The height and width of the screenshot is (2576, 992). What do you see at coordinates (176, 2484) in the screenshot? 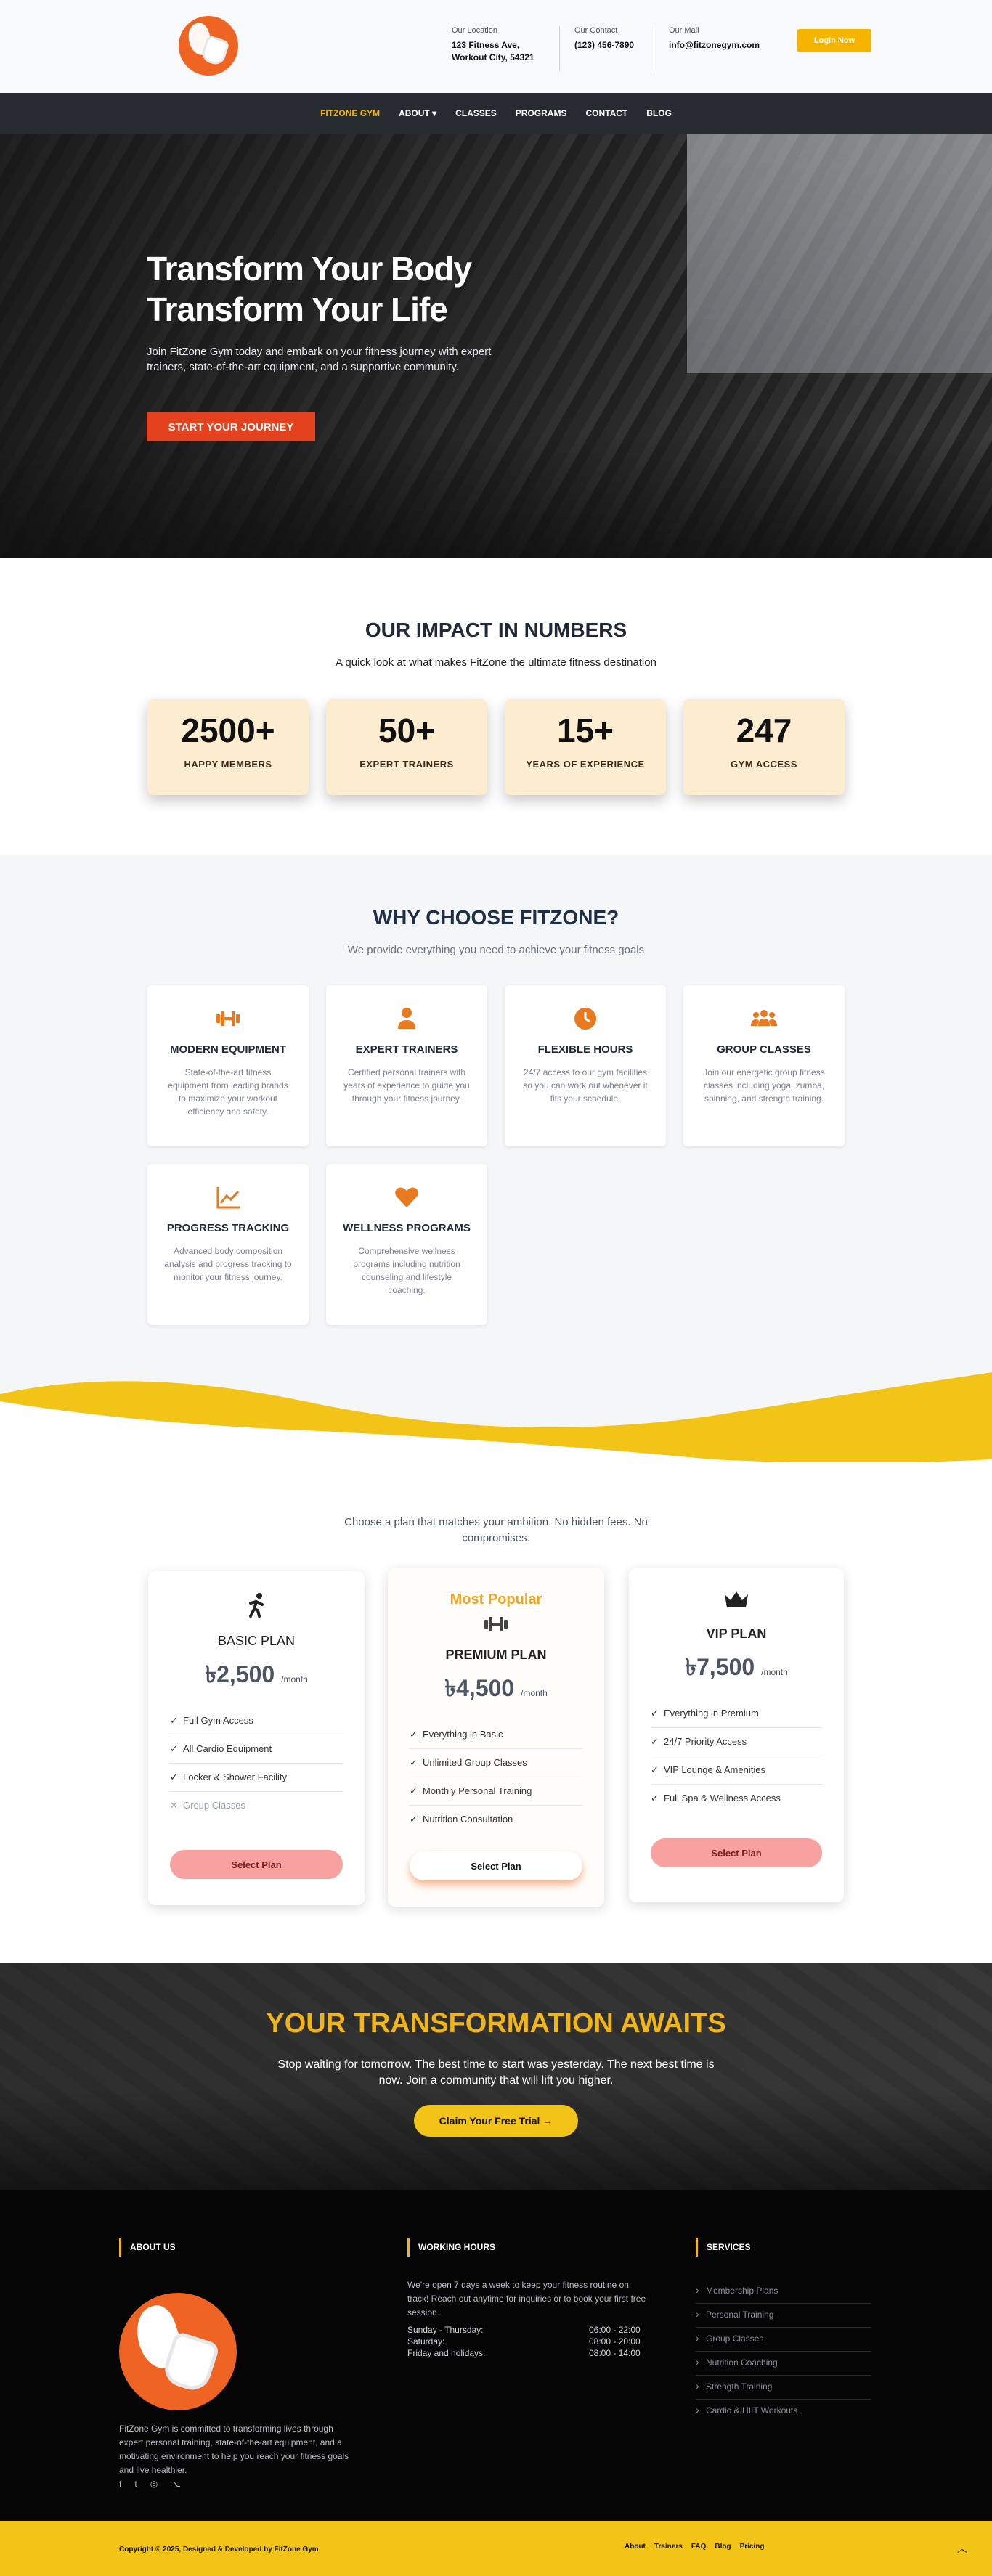
I see `github-icon: ⌥` at bounding box center [176, 2484].